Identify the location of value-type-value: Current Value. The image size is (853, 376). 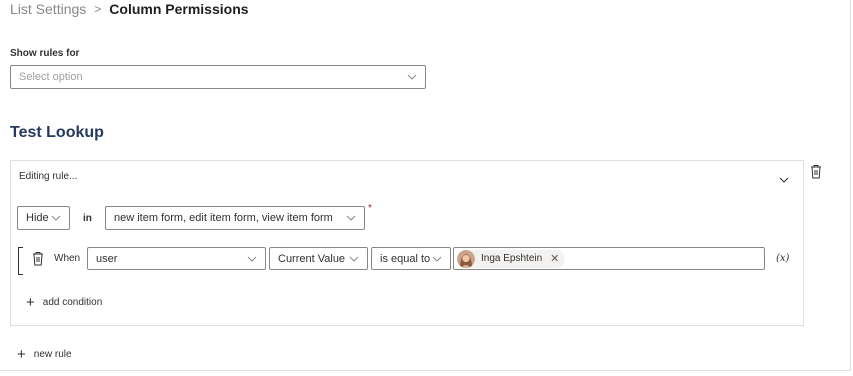
(312, 258).